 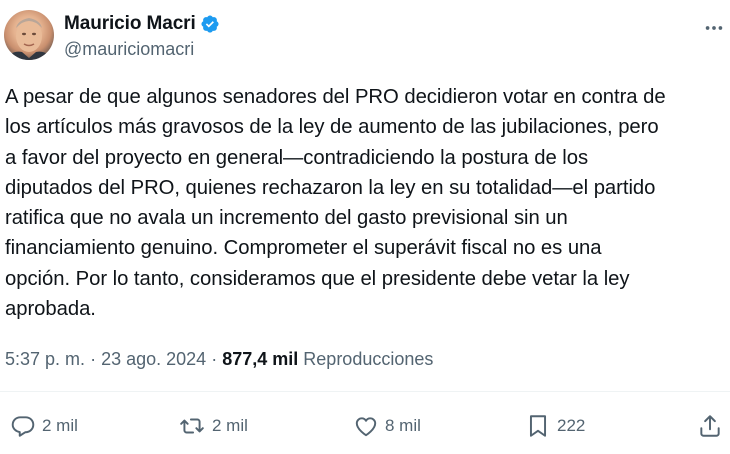 I want to click on author-name-row: Mauricio Macri, so click(x=142, y=24).